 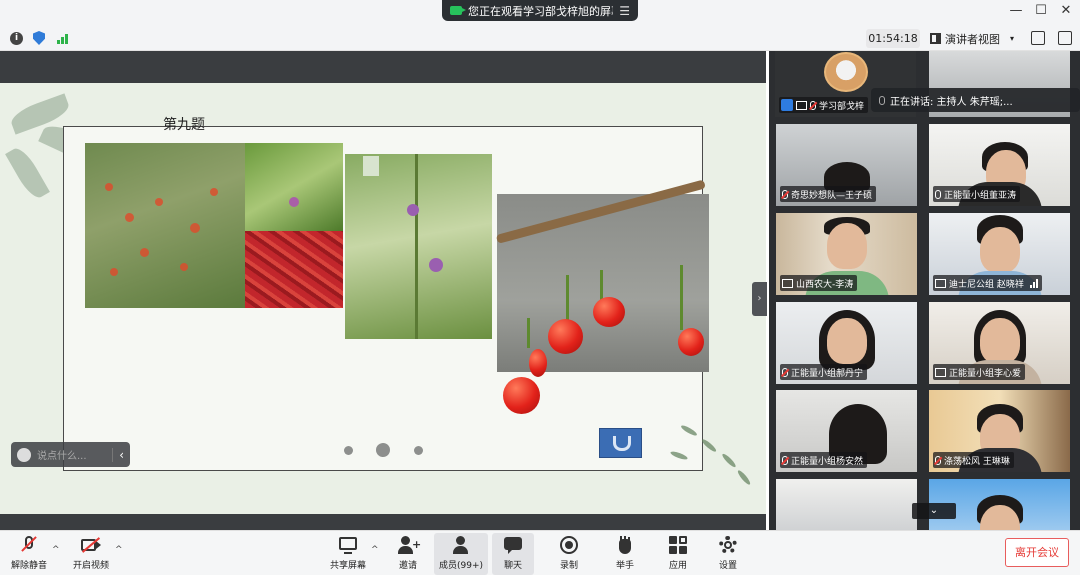 What do you see at coordinates (512, 566) in the screenshot?
I see `chat-label: 聊天` at bounding box center [512, 566].